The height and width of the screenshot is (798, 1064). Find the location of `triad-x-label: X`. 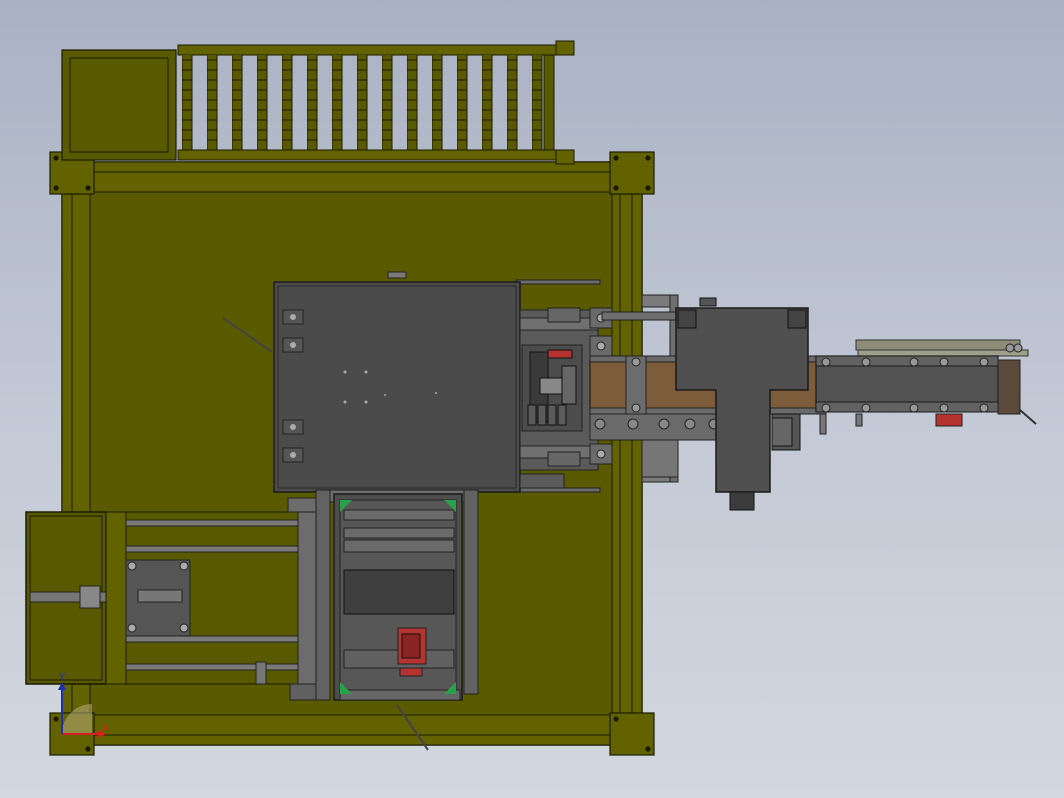

triad-x-label: X is located at coordinates (105, 728).